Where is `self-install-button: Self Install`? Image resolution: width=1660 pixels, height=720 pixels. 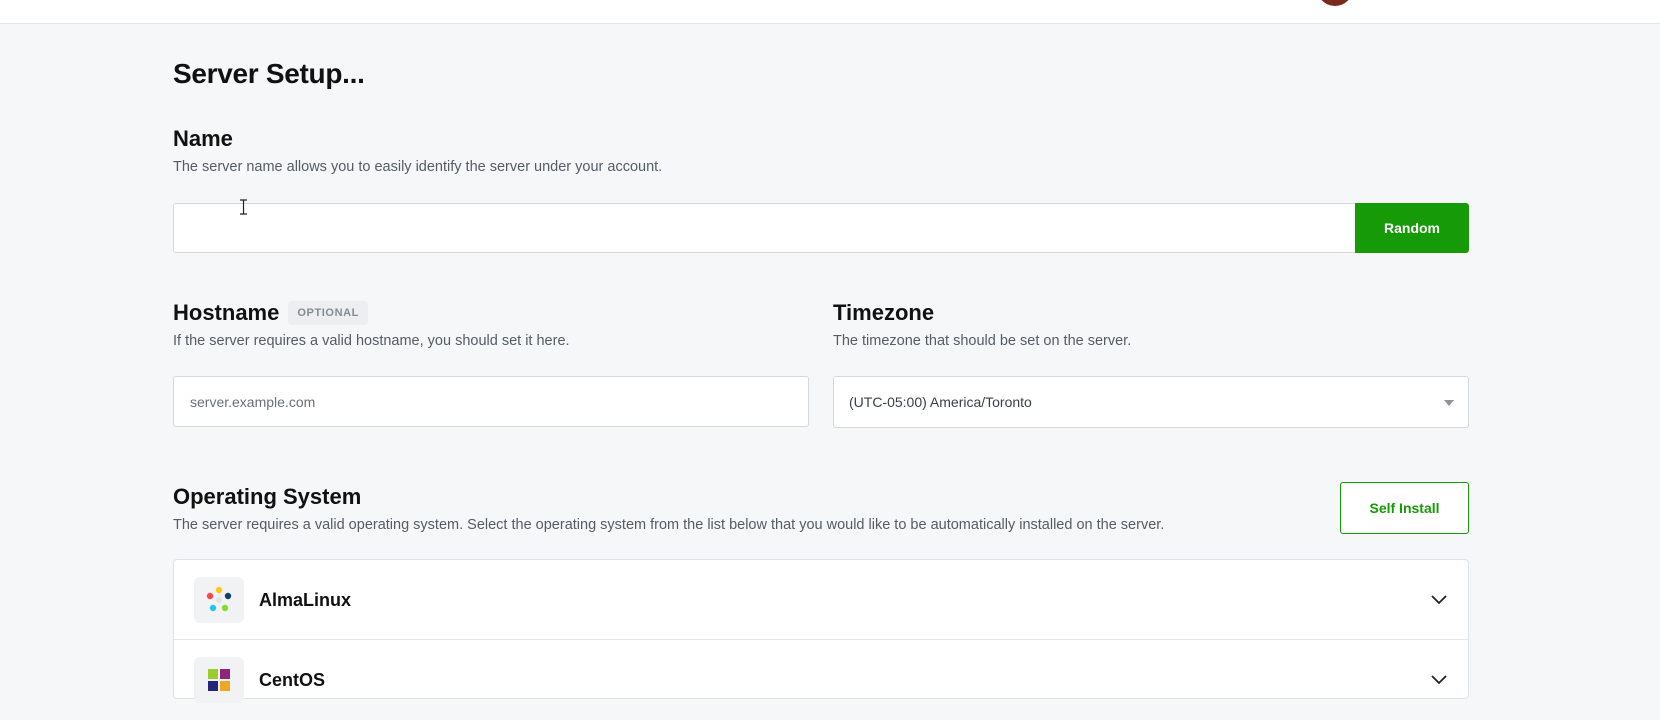 self-install-button: Self Install is located at coordinates (1404, 508).